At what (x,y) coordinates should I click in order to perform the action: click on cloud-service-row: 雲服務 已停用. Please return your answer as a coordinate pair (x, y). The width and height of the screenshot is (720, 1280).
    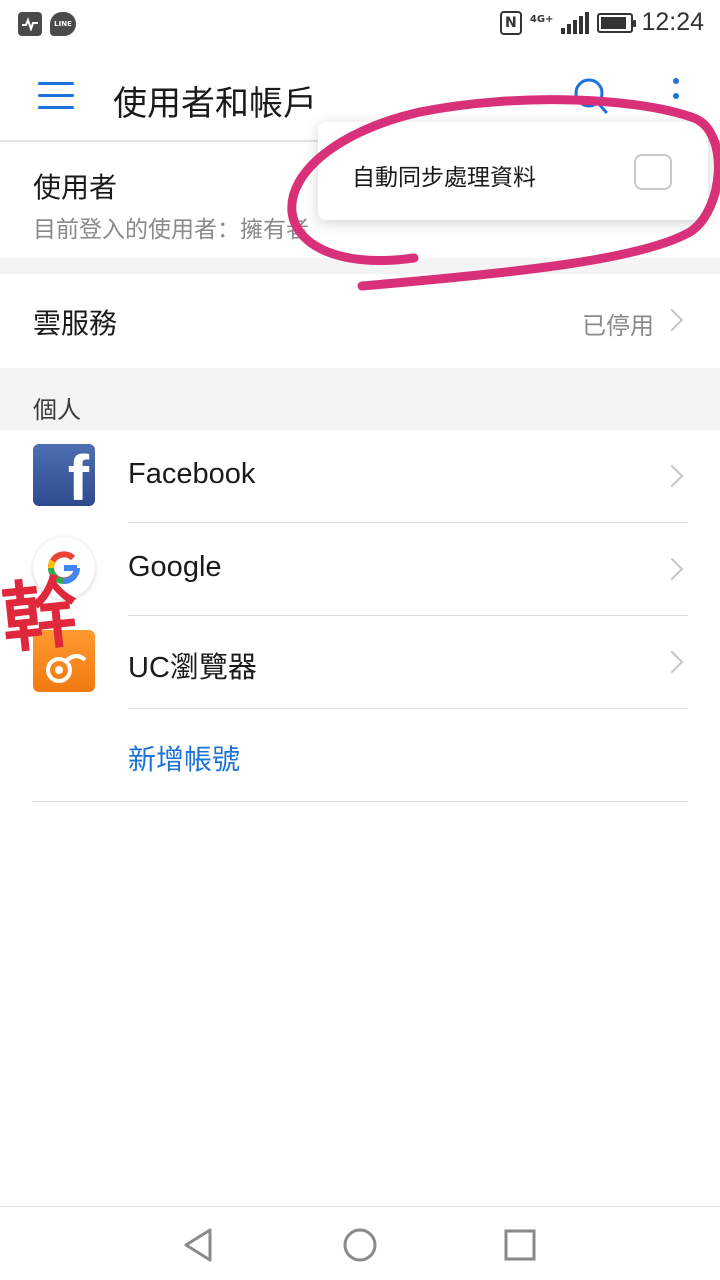
    Looking at the image, I should click on (360, 321).